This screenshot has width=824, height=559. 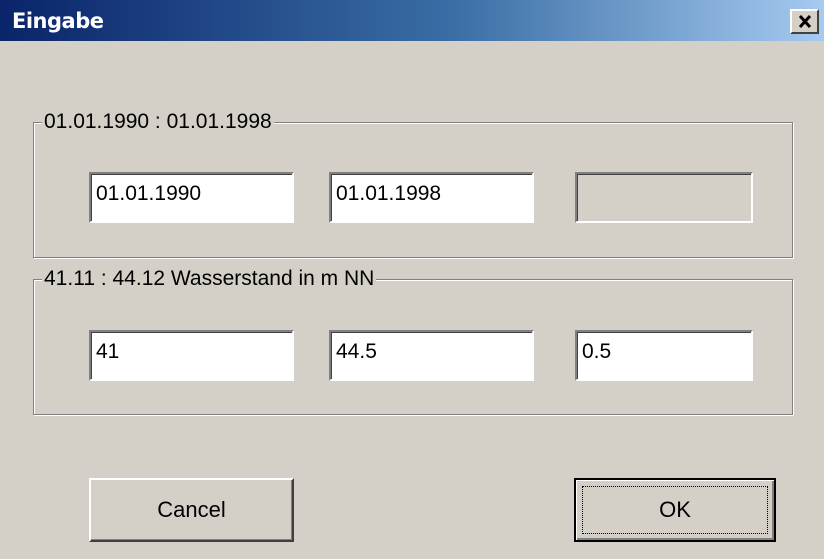 What do you see at coordinates (191, 197) in the screenshot?
I see `date-from-field: 01.01.1990` at bounding box center [191, 197].